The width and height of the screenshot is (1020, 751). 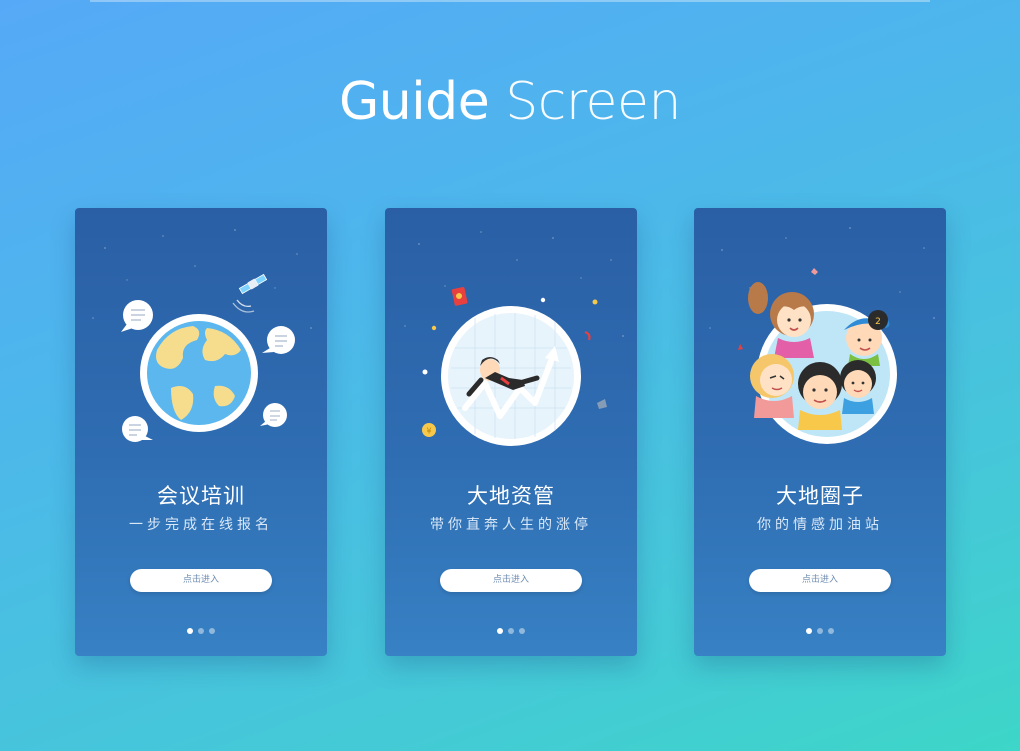 What do you see at coordinates (781, 320) in the screenshot?
I see `girl-with-ponytail-icon` at bounding box center [781, 320].